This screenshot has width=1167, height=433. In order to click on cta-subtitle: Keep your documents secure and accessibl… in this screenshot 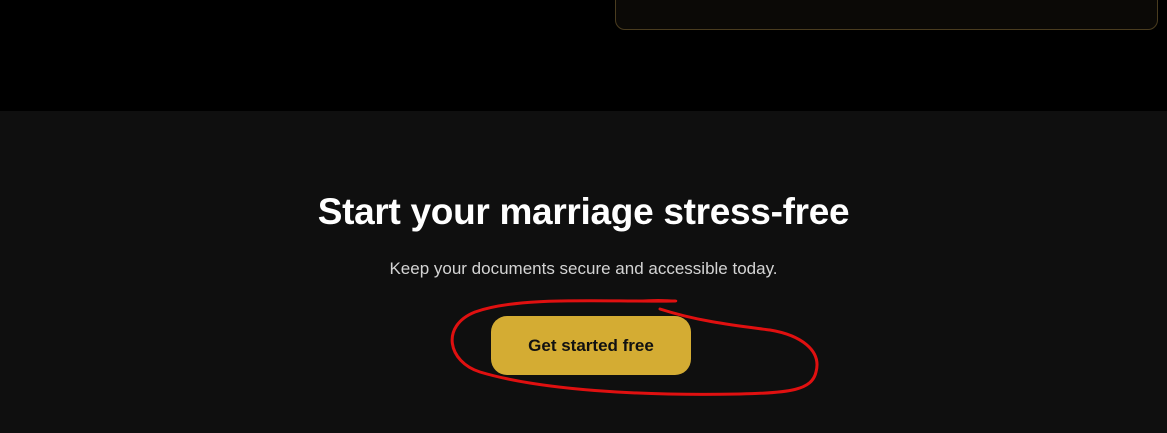, I will do `click(583, 268)`.